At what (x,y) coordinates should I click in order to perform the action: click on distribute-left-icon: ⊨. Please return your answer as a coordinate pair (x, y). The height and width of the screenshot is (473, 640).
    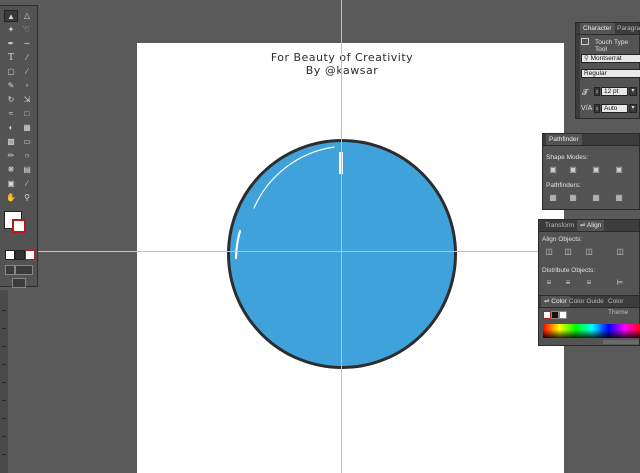
    Looking at the image, I should click on (620, 282).